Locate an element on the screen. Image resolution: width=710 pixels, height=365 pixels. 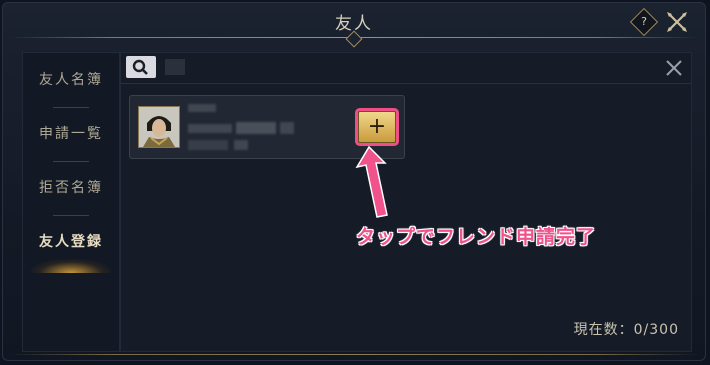
plus-icon: + is located at coordinates (377, 126).